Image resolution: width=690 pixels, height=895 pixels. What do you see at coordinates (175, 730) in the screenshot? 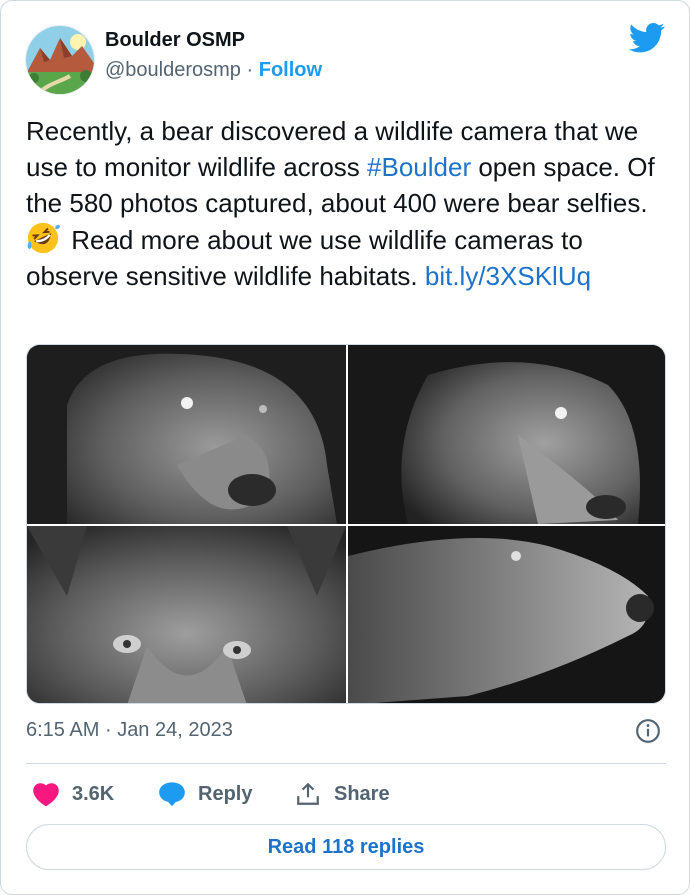
I see `tweet-date: Jan 24, 2023` at bounding box center [175, 730].